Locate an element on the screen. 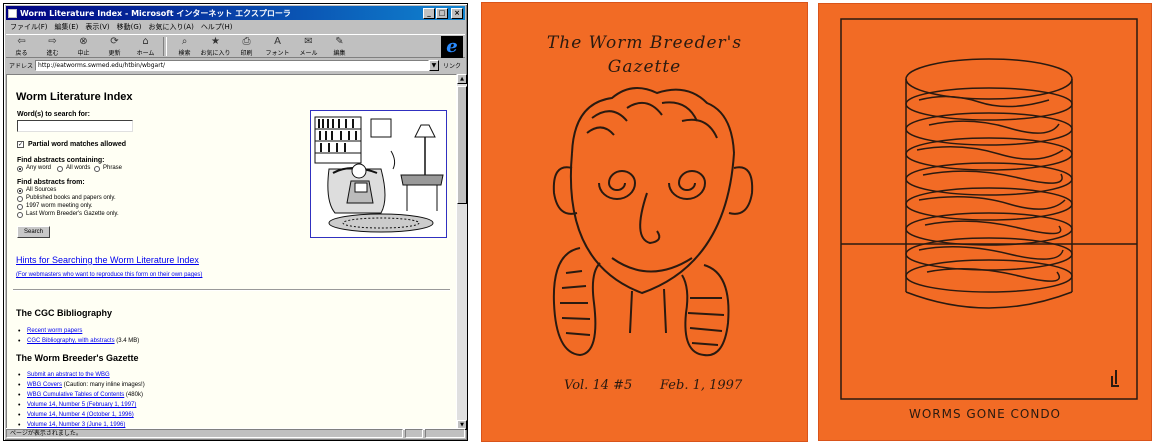 This screenshot has width=1155, height=446. find-from-label: Find abstracts from: is located at coordinates (51, 182).